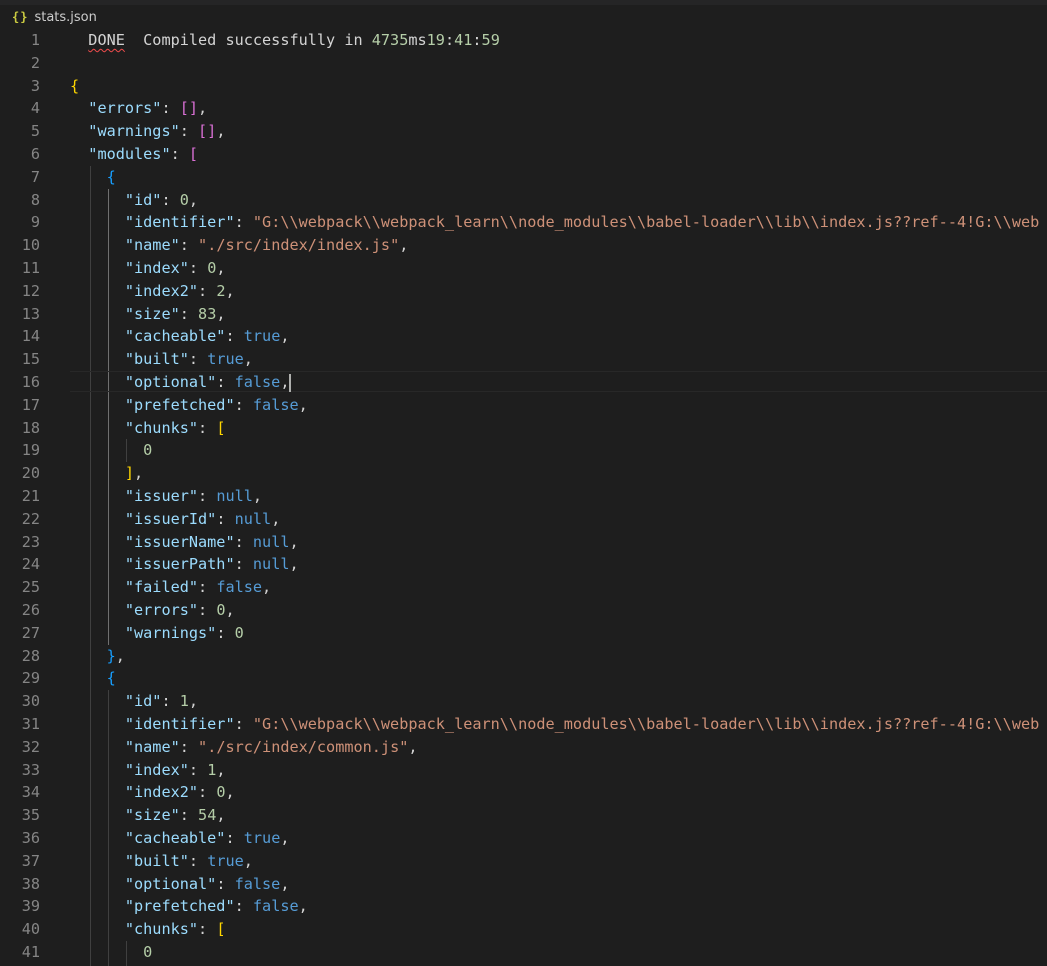 The height and width of the screenshot is (966, 1047). I want to click on code-line: 32 "name": "./src/index/common.js",, so click(523, 747).